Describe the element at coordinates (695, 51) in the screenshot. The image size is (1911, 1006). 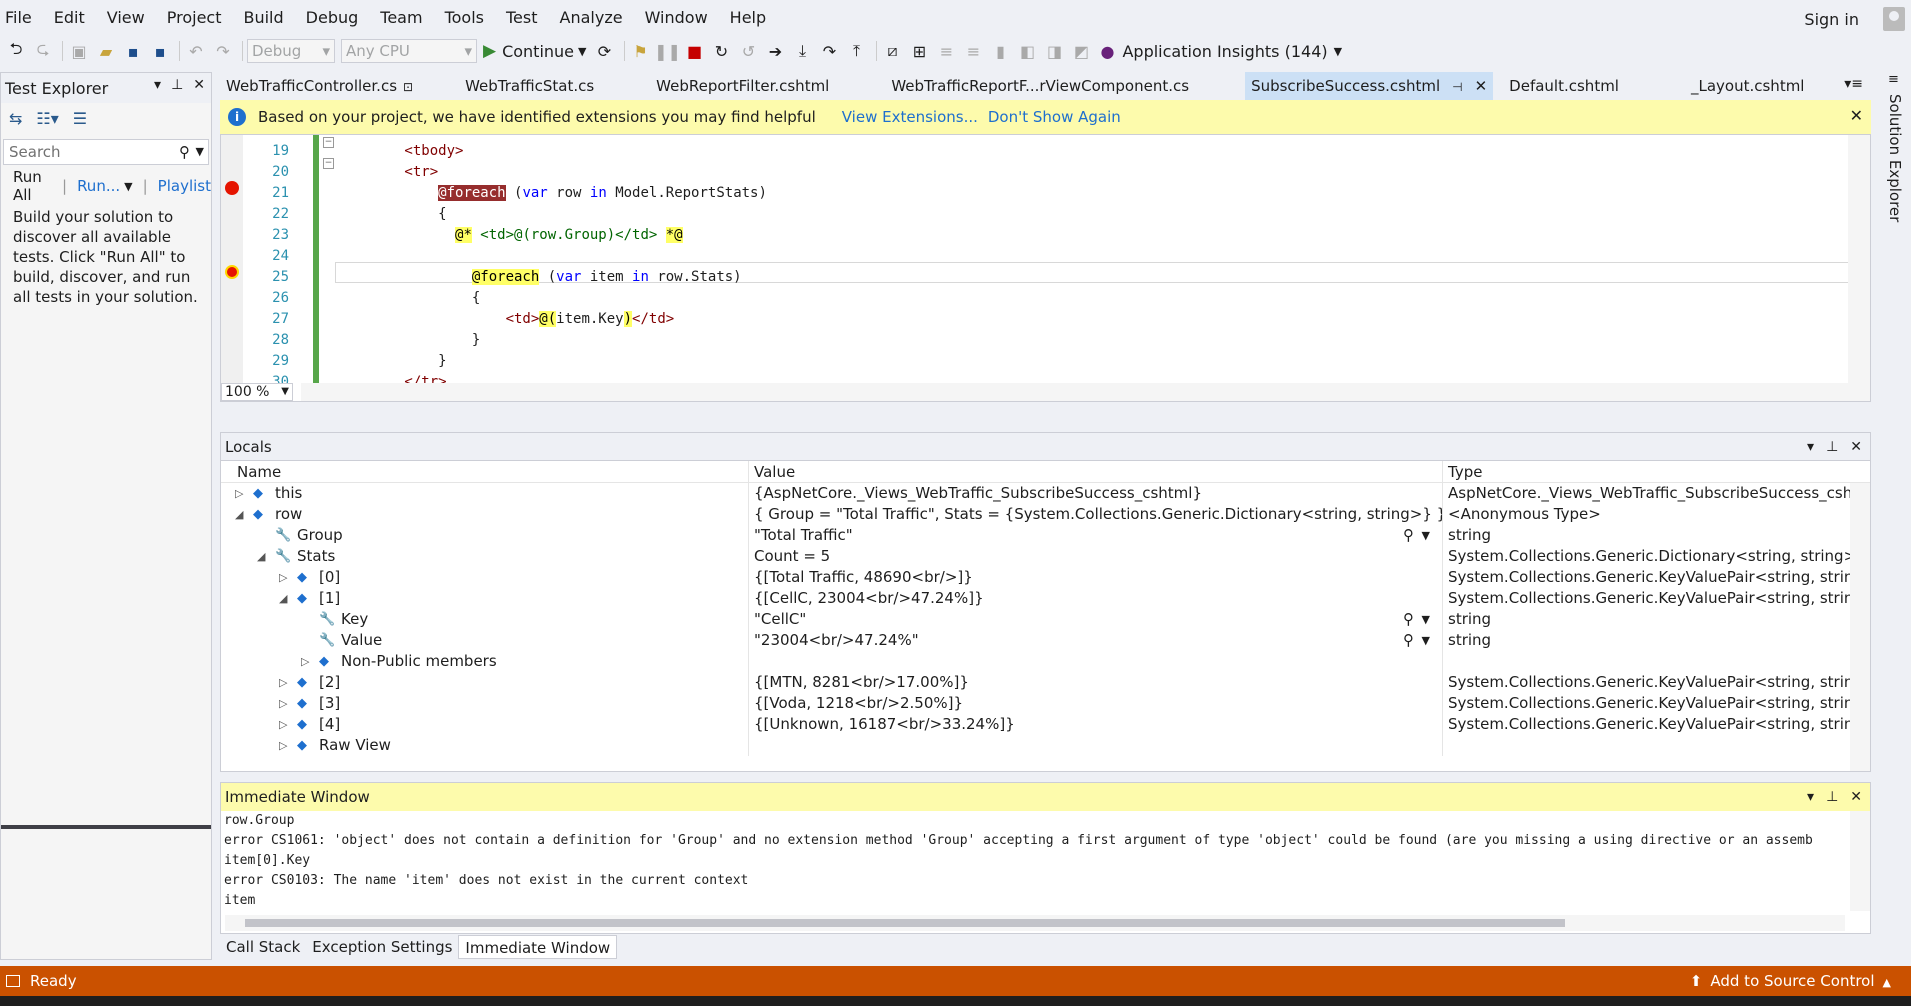
I see `stop-icon: ■` at that location.